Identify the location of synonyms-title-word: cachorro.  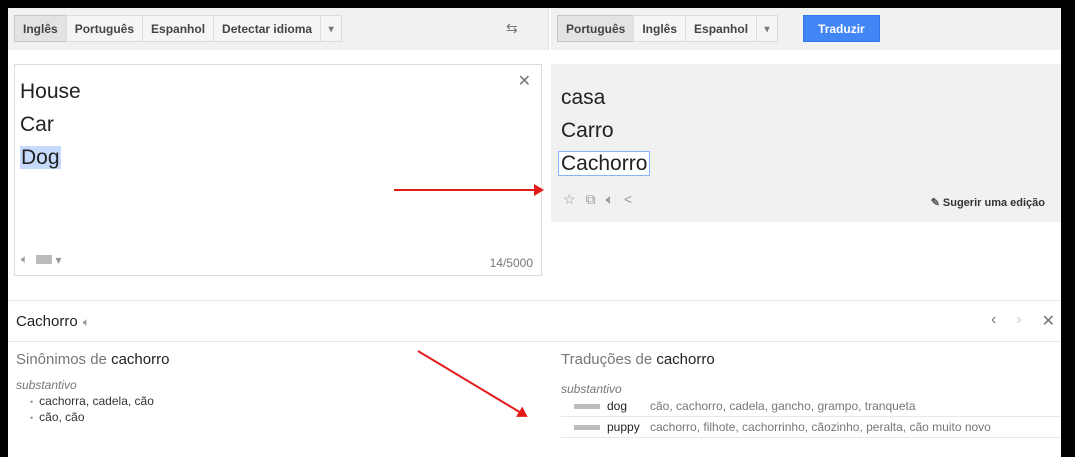
(140, 359).